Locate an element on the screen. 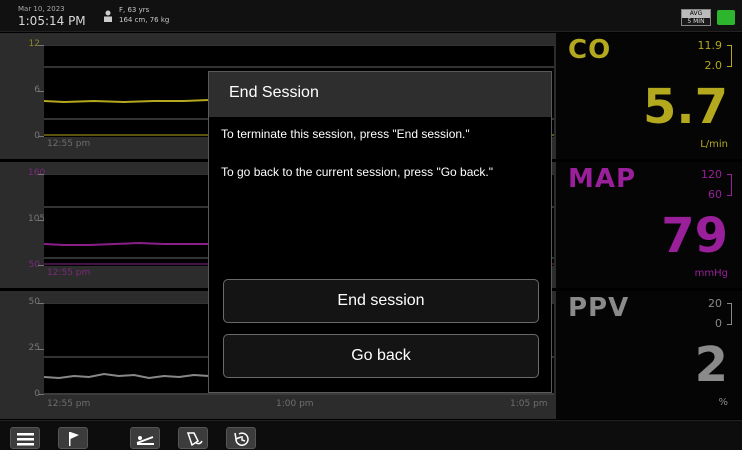 This screenshot has height=450, width=742. patient-icon is located at coordinates (108, 16).